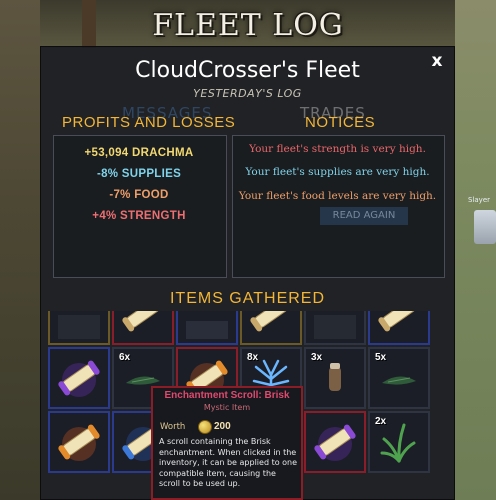  What do you see at coordinates (247, 70) in the screenshot?
I see `fleet-name: CloudCrosser's Fleet` at bounding box center [247, 70].